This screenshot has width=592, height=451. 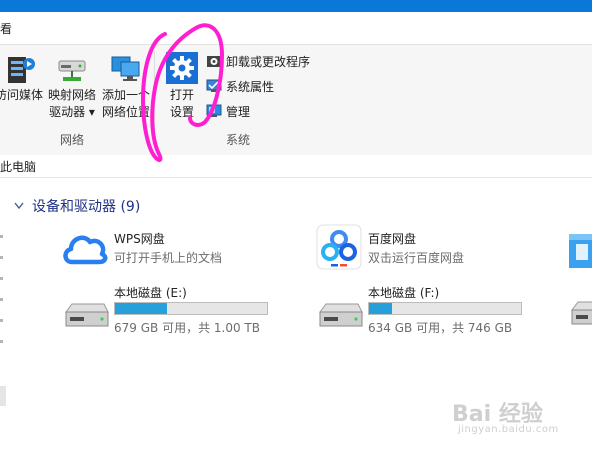 I want to click on network-drive-icon, so click(x=72, y=70).